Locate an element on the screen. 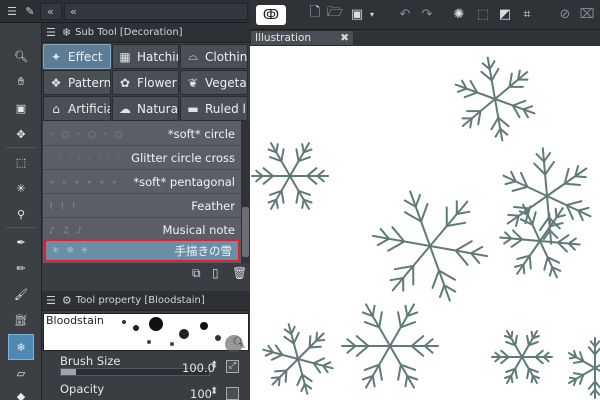 Image resolution: width=600 pixels, height=400 pixels. brush-label: 手描きの雪 is located at coordinates (203, 251).